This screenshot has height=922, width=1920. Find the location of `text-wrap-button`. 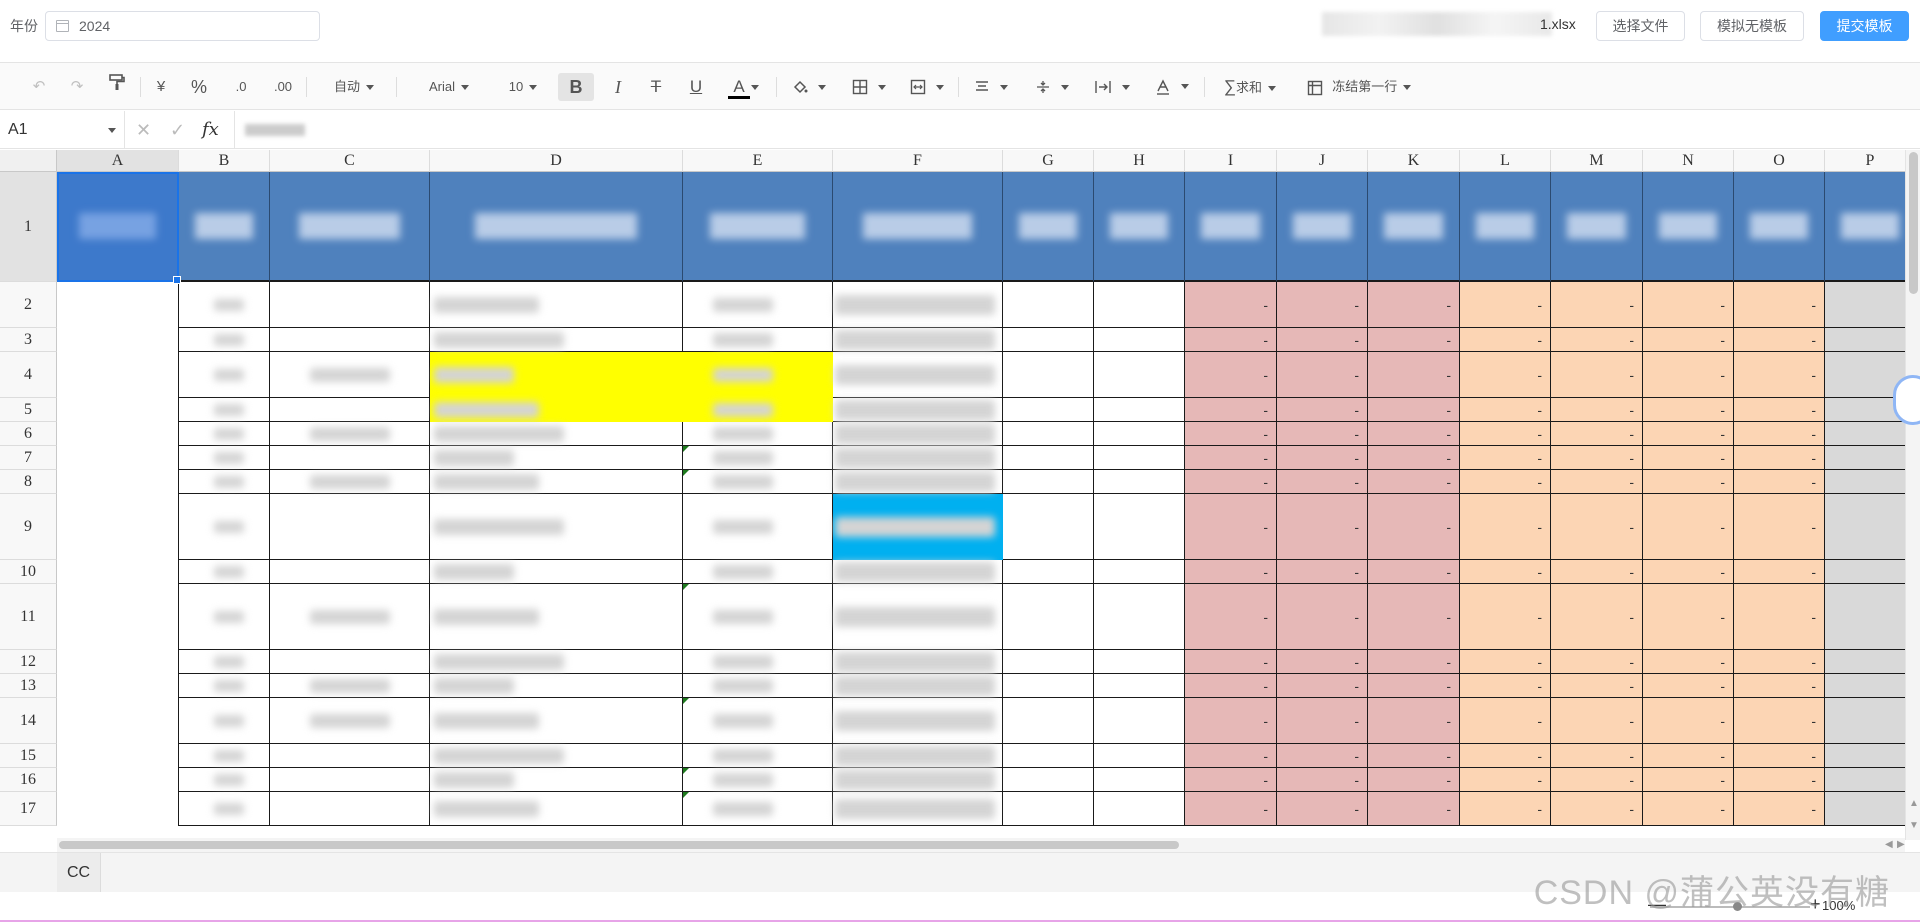

text-wrap-button is located at coordinates (1112, 87).